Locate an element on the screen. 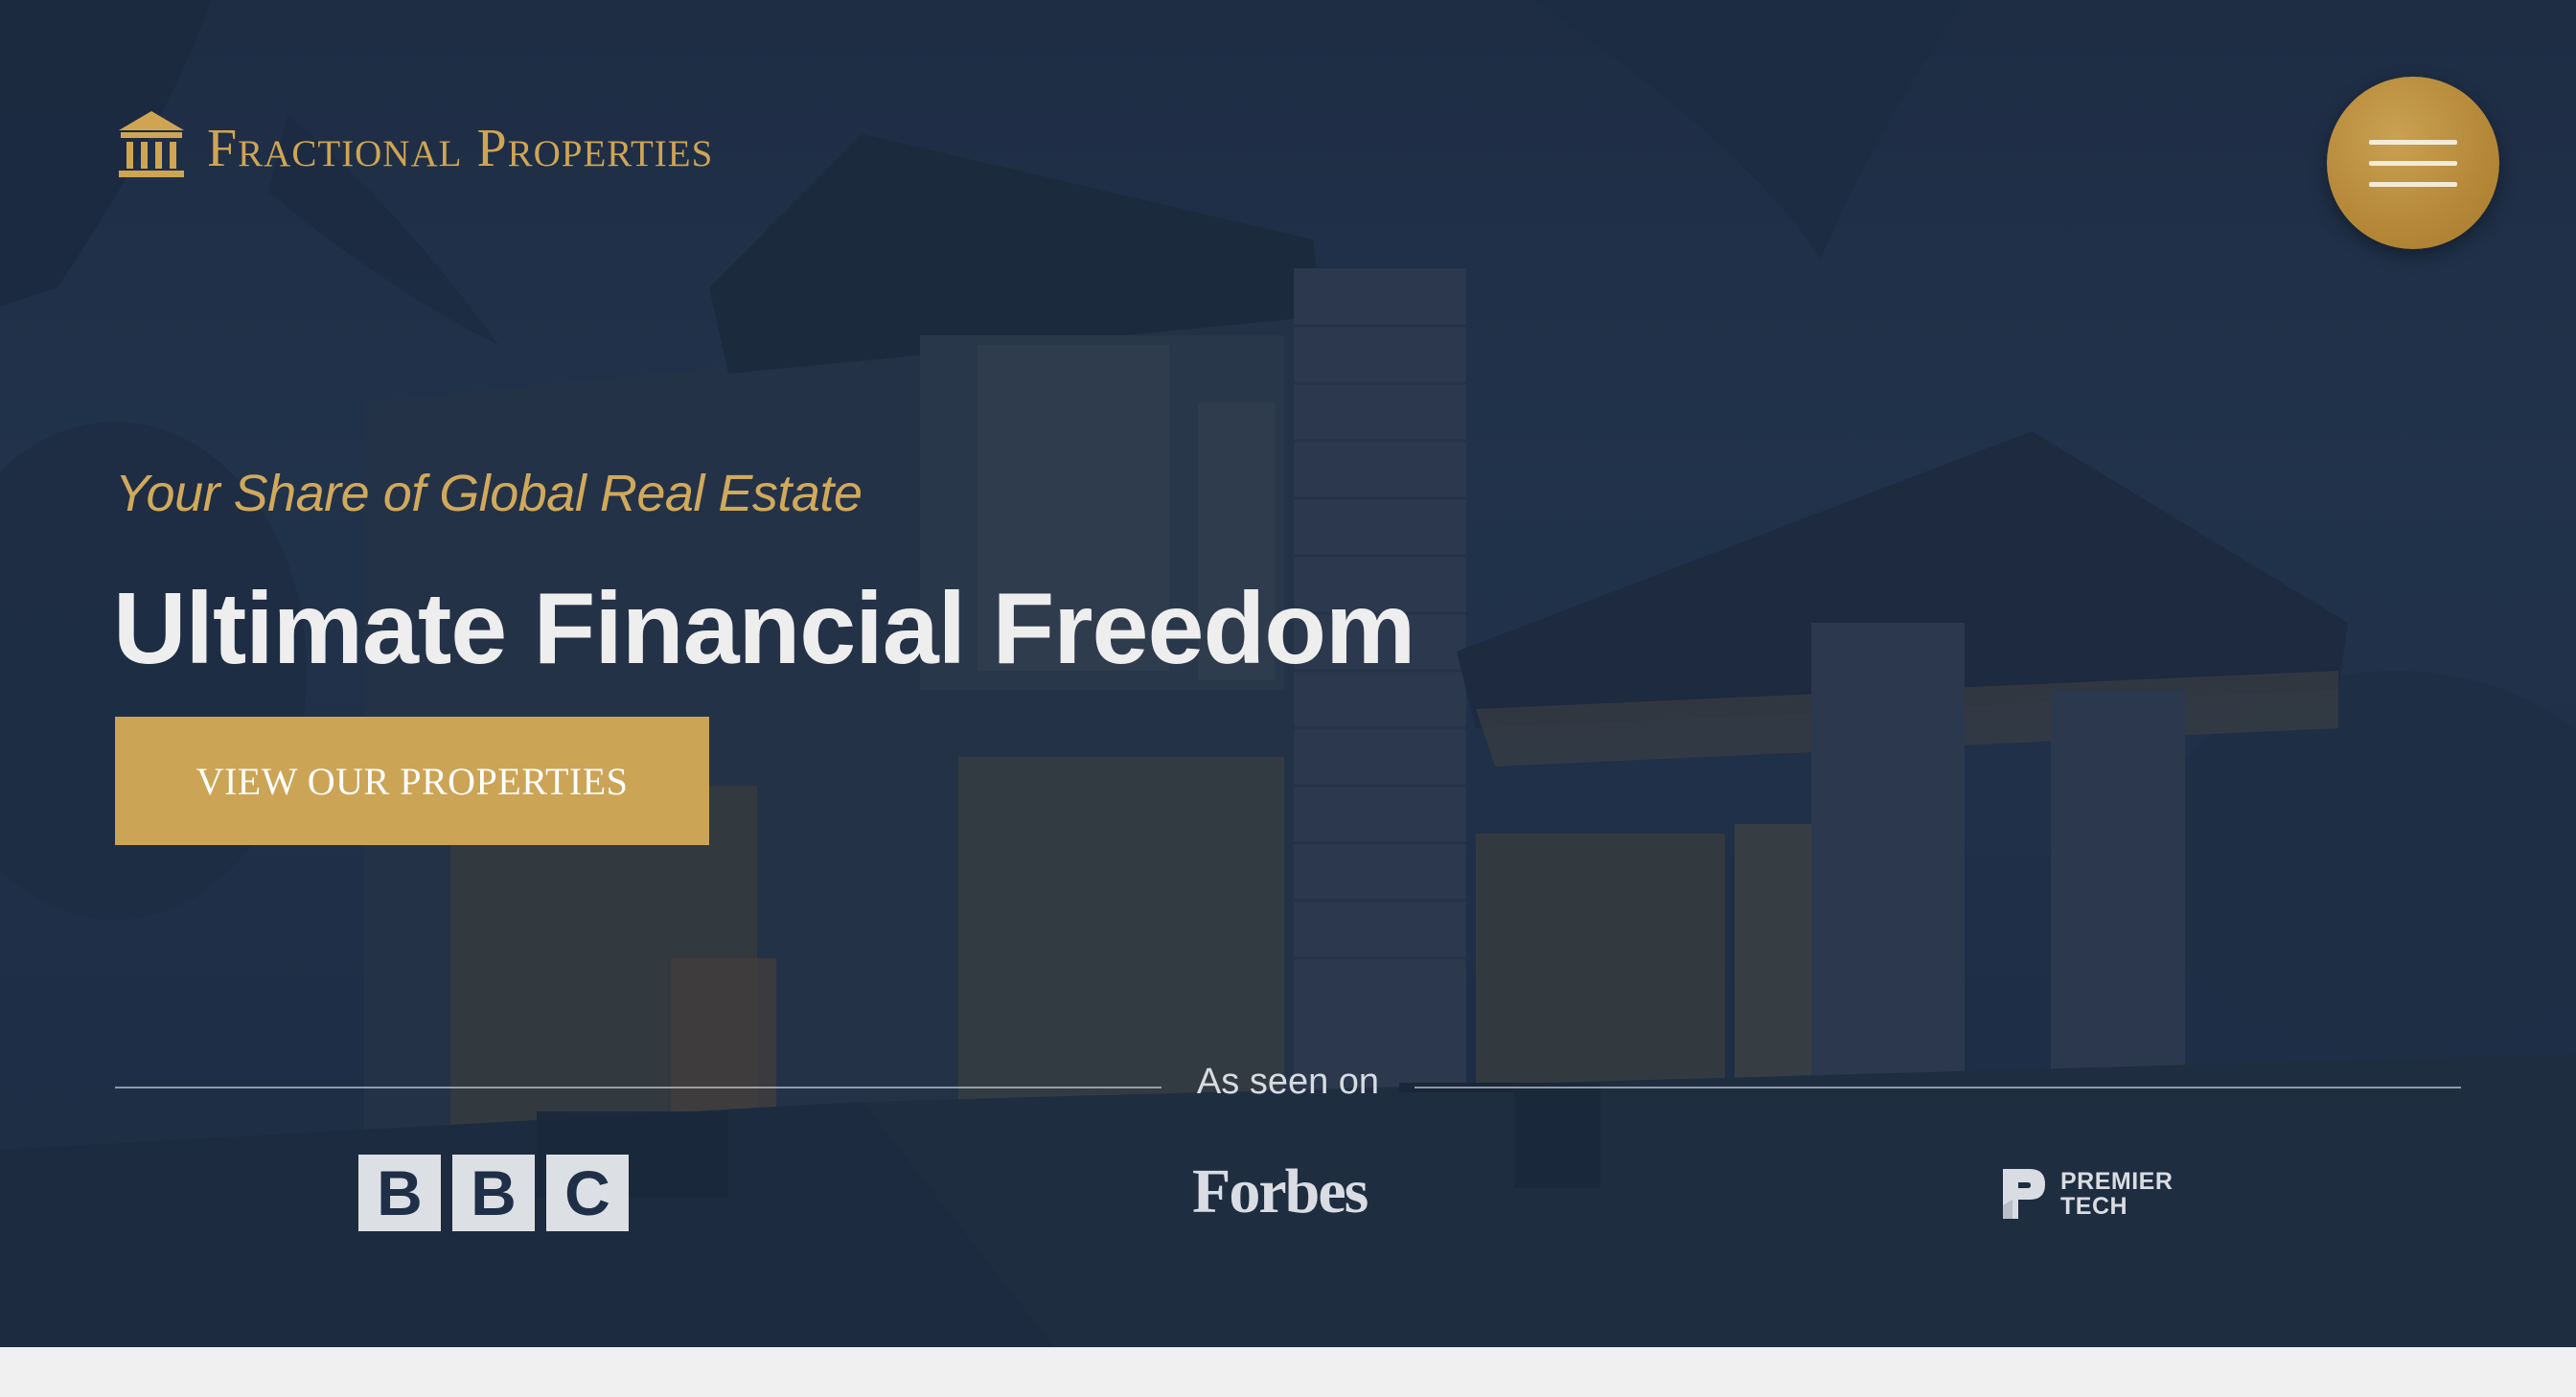 Image resolution: width=2576 pixels, height=1397 pixels. brand-logo: Fractional Properties is located at coordinates (414, 145).